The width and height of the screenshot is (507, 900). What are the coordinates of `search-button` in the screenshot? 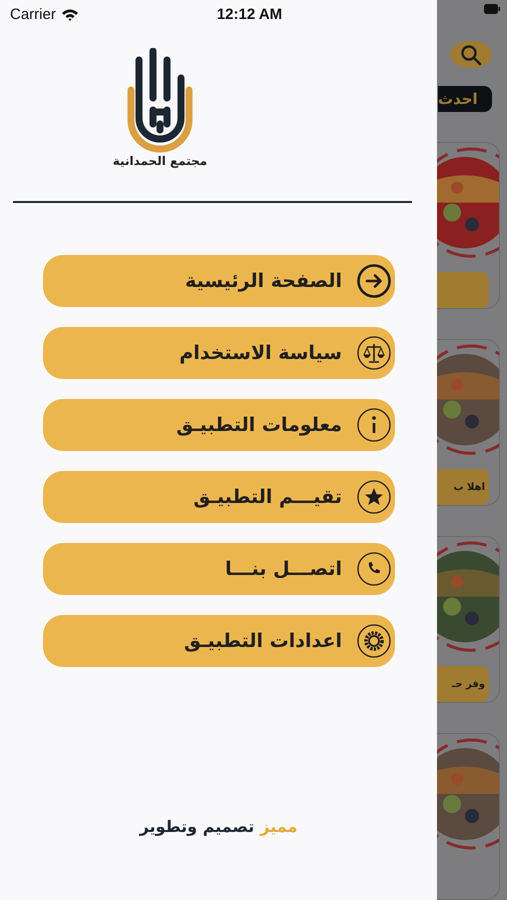 It's located at (471, 54).